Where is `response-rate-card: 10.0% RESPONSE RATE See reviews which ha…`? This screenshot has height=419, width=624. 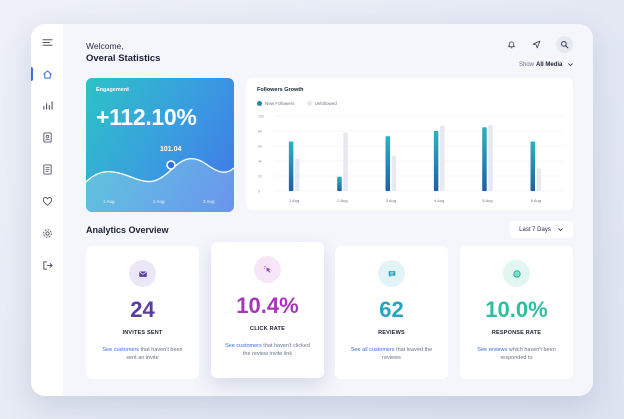 response-rate-card: 10.0% RESPONSE RATE See reviews which ha… is located at coordinates (516, 312).